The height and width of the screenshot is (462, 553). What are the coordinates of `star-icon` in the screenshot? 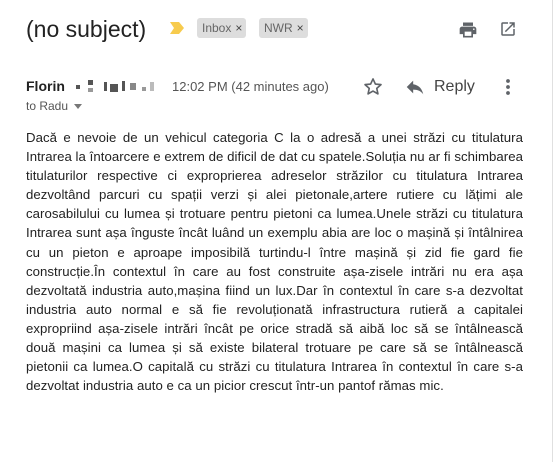 It's located at (373, 87).